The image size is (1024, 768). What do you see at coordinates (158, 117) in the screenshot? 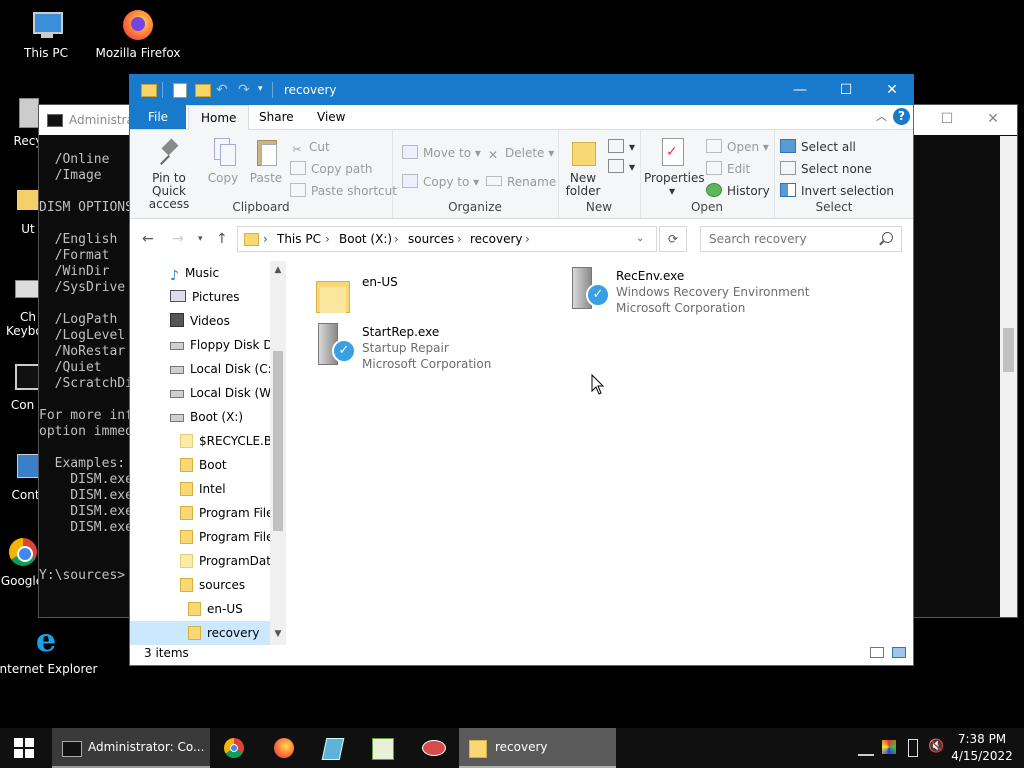
I see `tab-file: File` at bounding box center [158, 117].